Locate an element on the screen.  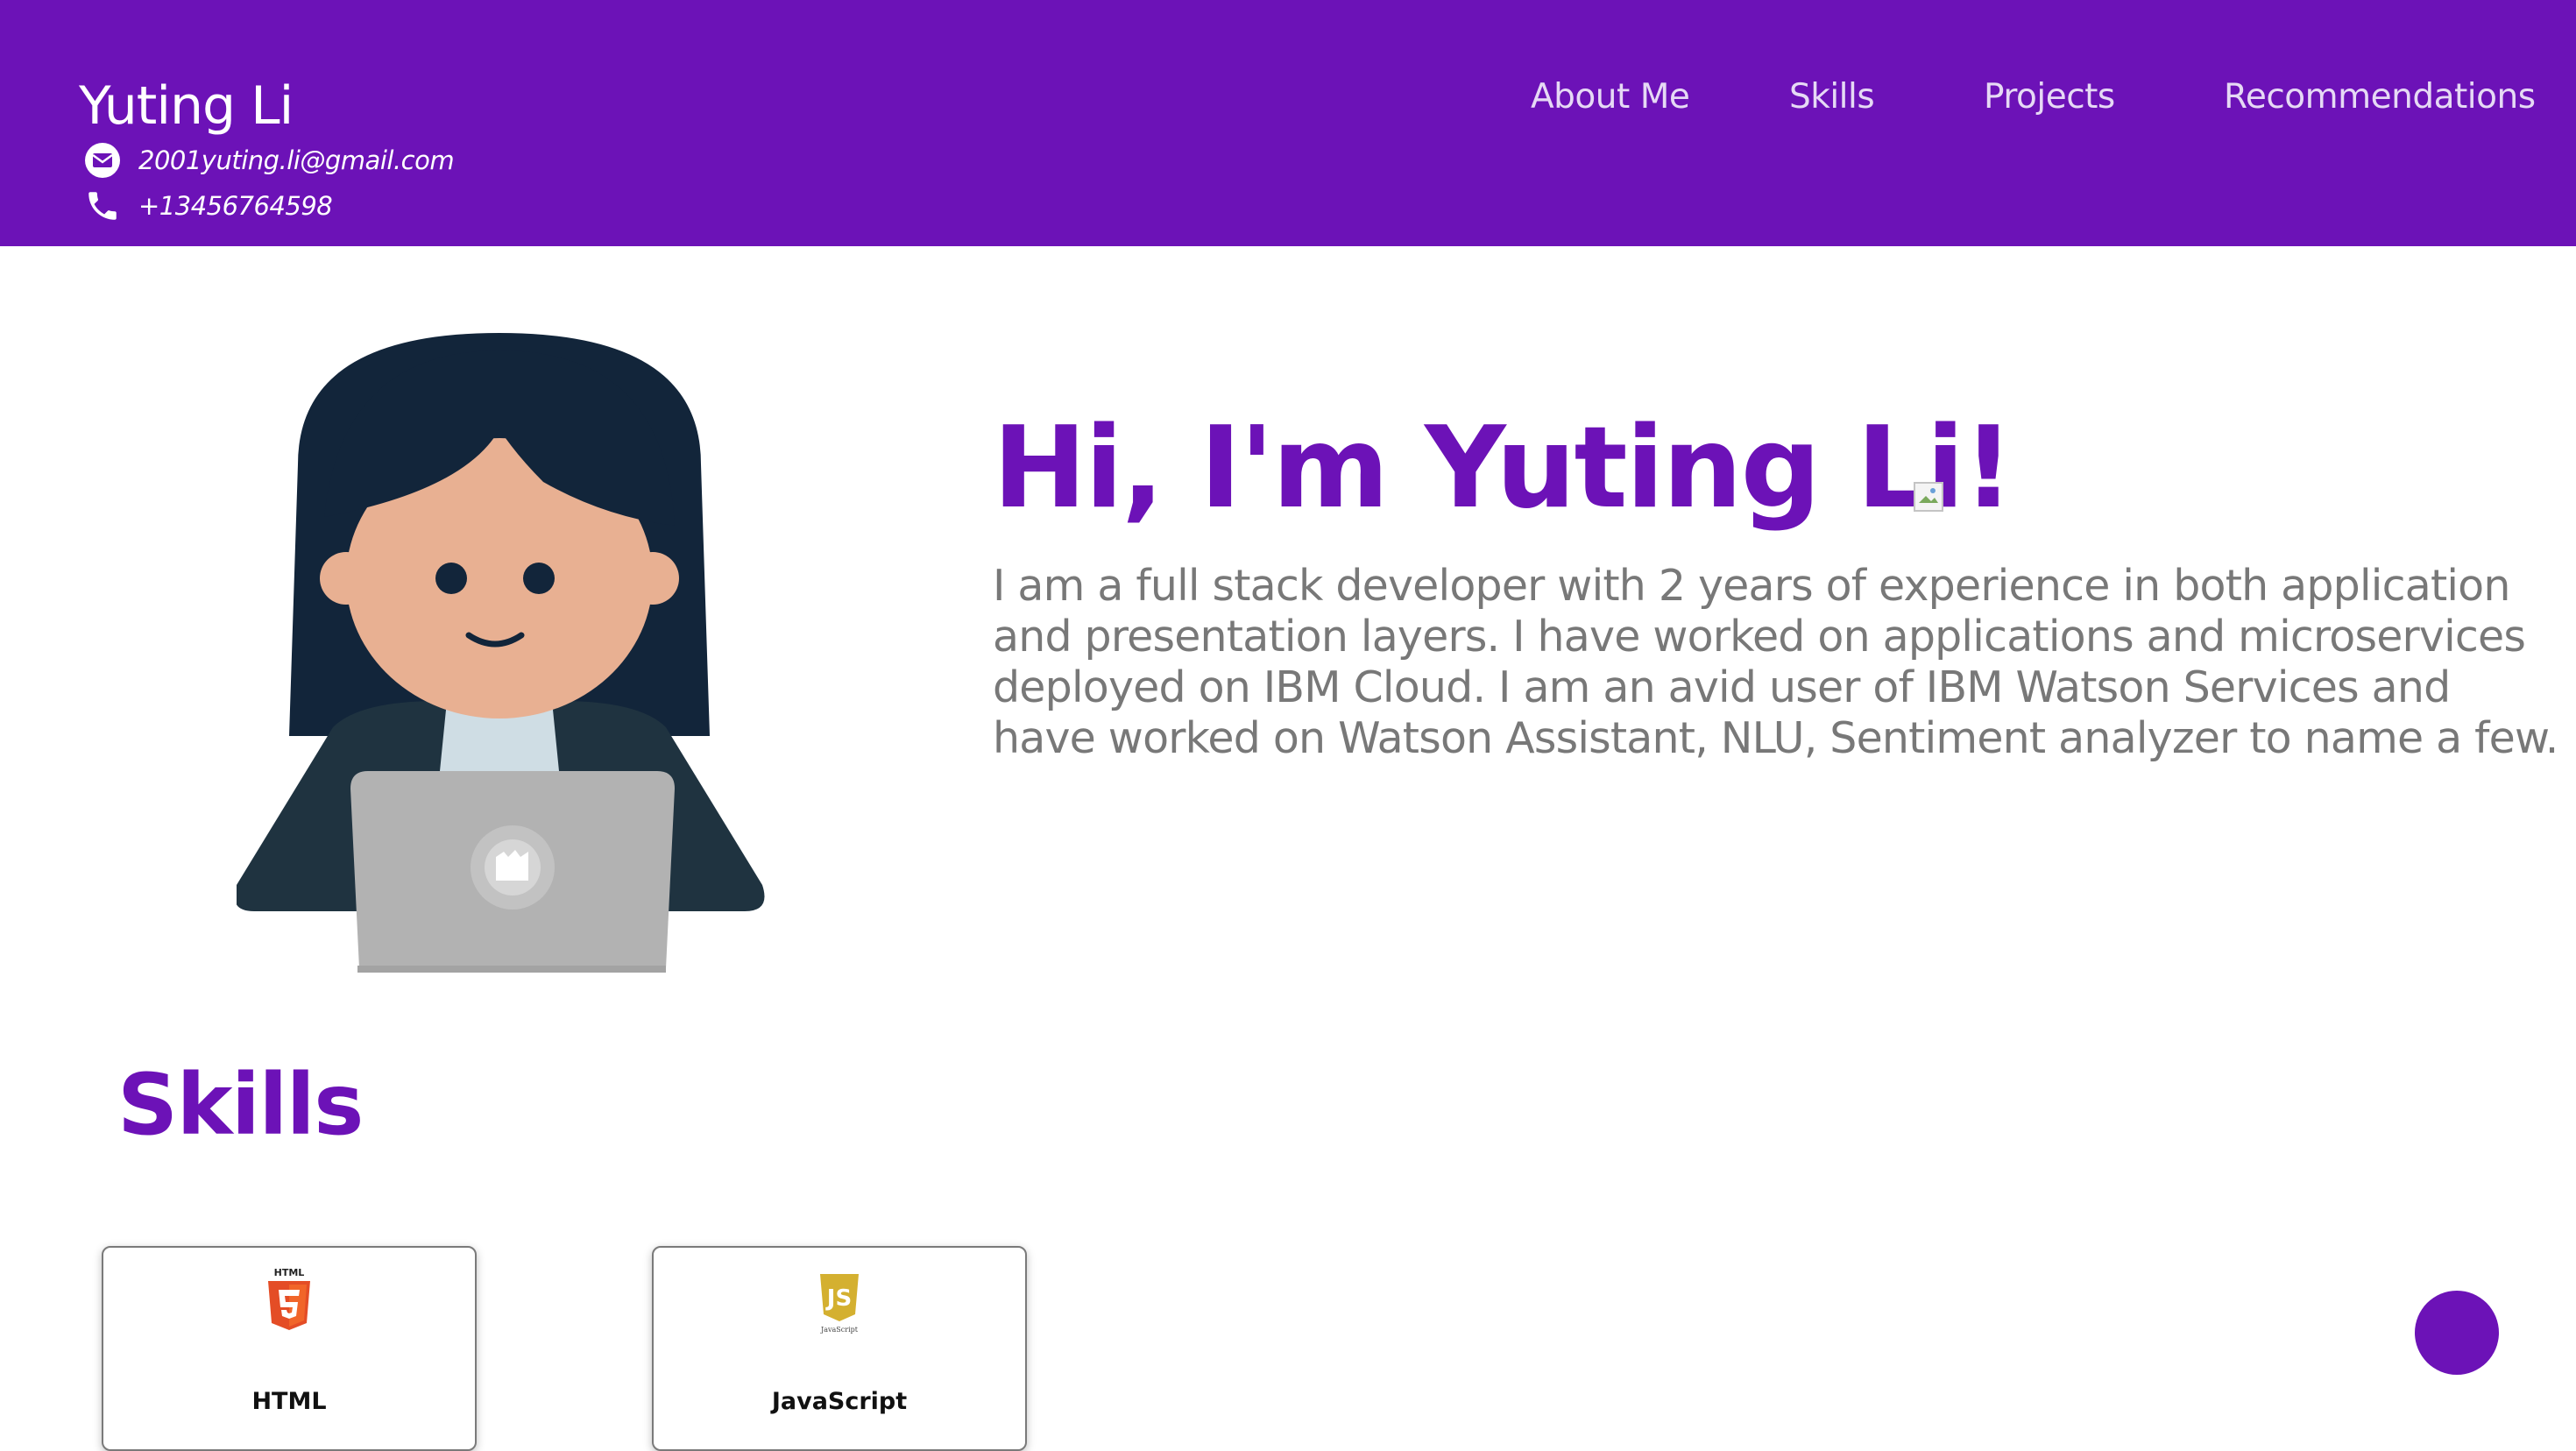
floating-action-button is located at coordinates (2457, 1333).